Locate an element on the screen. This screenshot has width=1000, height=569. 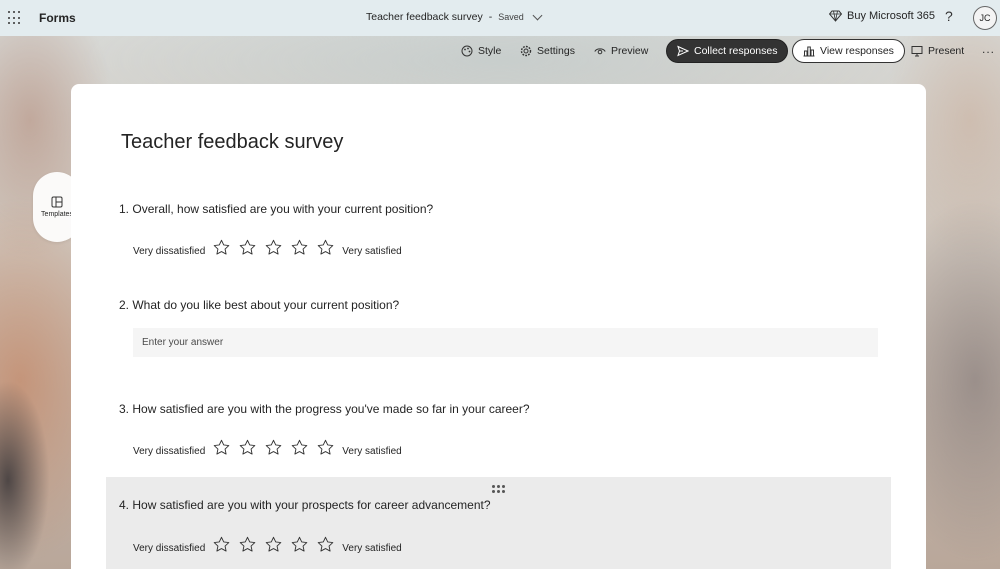
view-responses-label: View responses is located at coordinates (857, 51).